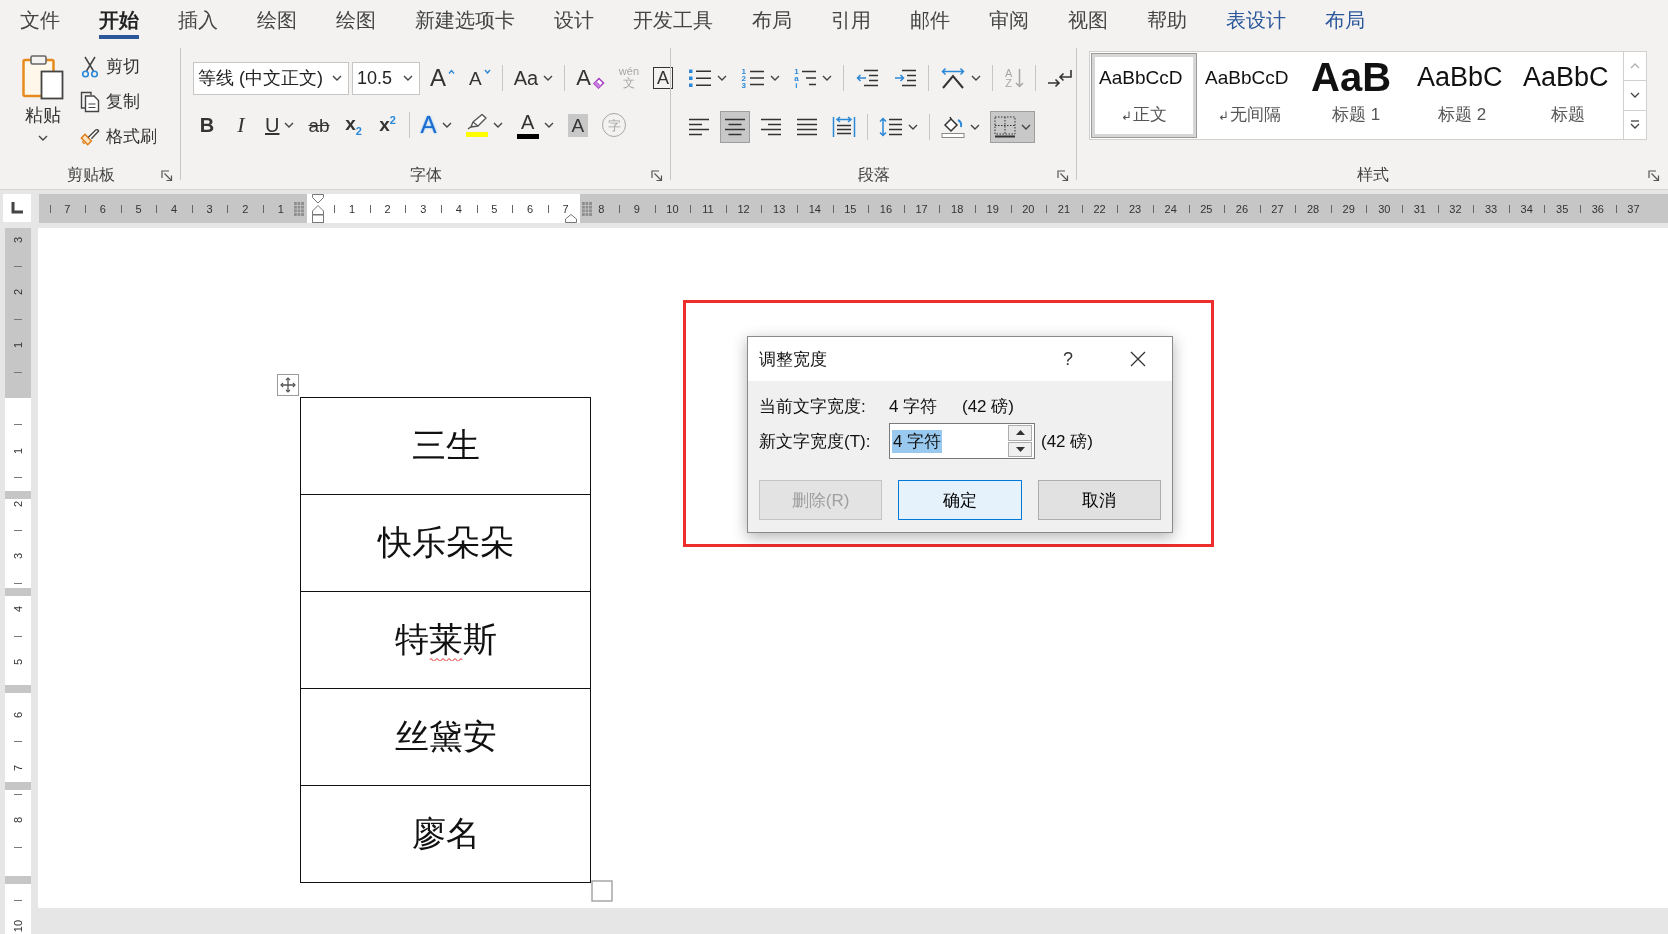  What do you see at coordinates (590, 78) in the screenshot?
I see `clear-formatting-button: A` at bounding box center [590, 78].